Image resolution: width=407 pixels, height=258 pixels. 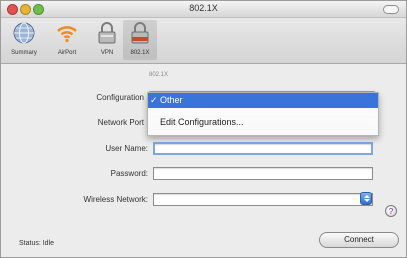 What do you see at coordinates (120, 122) in the screenshot?
I see `network-port-label: Network Port` at bounding box center [120, 122].